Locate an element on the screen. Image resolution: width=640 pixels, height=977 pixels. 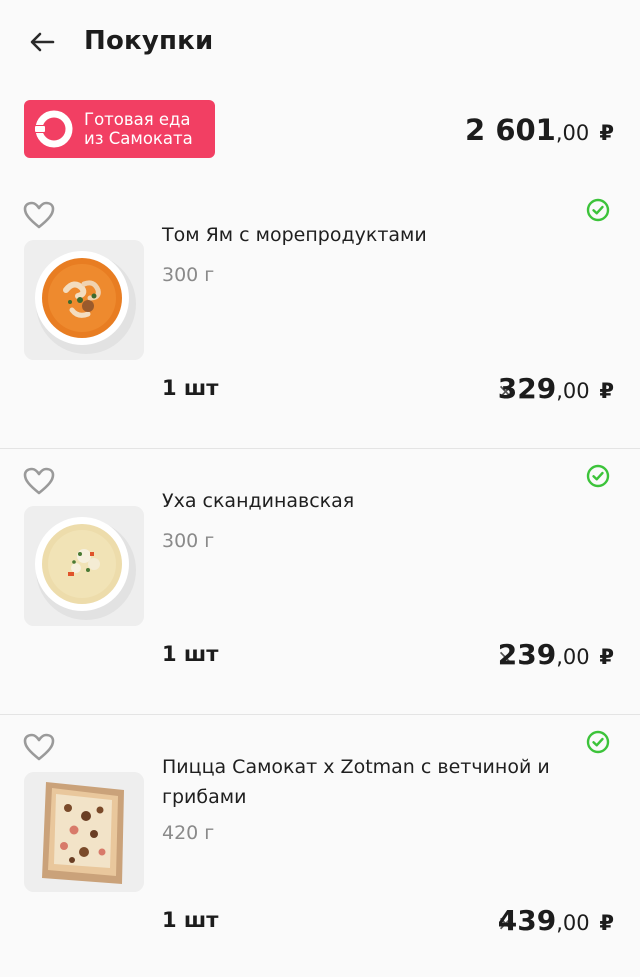
pizza-image is located at coordinates (84, 832).